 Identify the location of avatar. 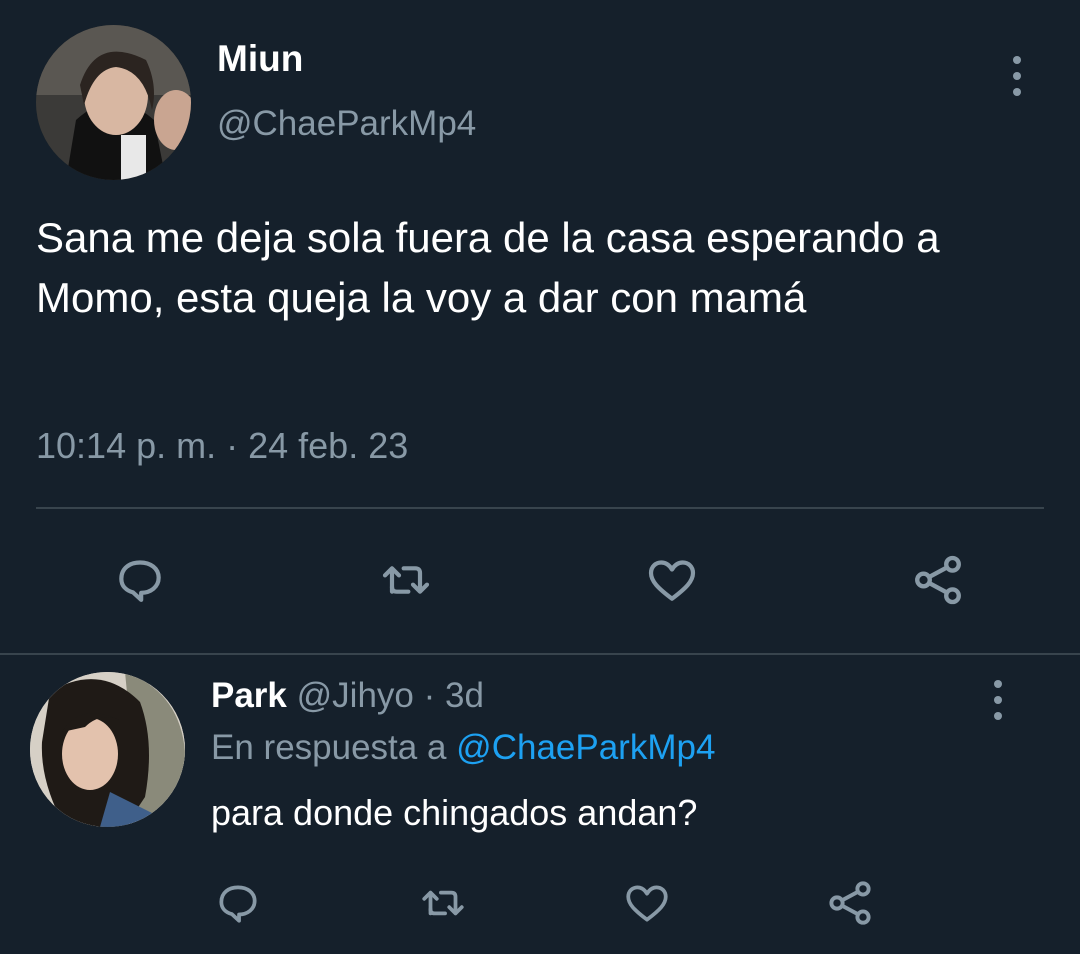
(113, 102).